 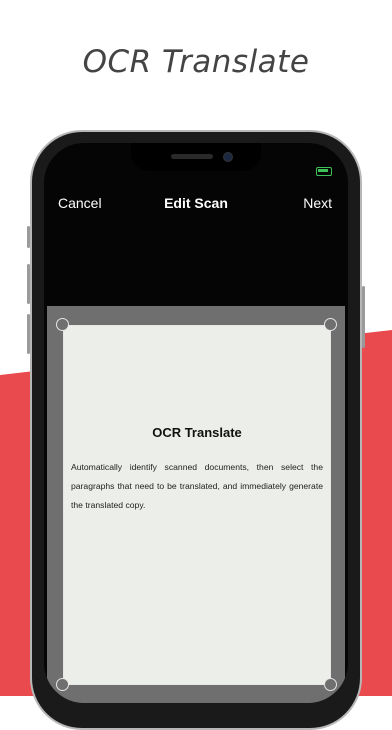 What do you see at coordinates (196, 62) in the screenshot?
I see `headline: OCR Translate` at bounding box center [196, 62].